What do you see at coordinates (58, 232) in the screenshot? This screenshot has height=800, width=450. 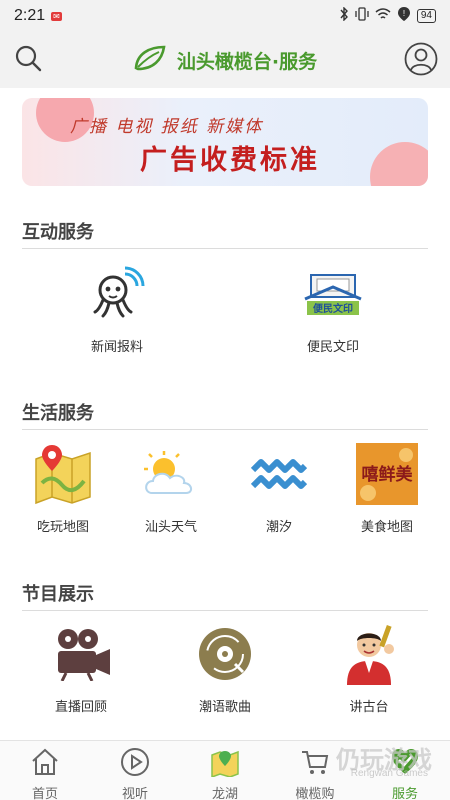 I see `section-title-interactive: 互动服务` at bounding box center [58, 232].